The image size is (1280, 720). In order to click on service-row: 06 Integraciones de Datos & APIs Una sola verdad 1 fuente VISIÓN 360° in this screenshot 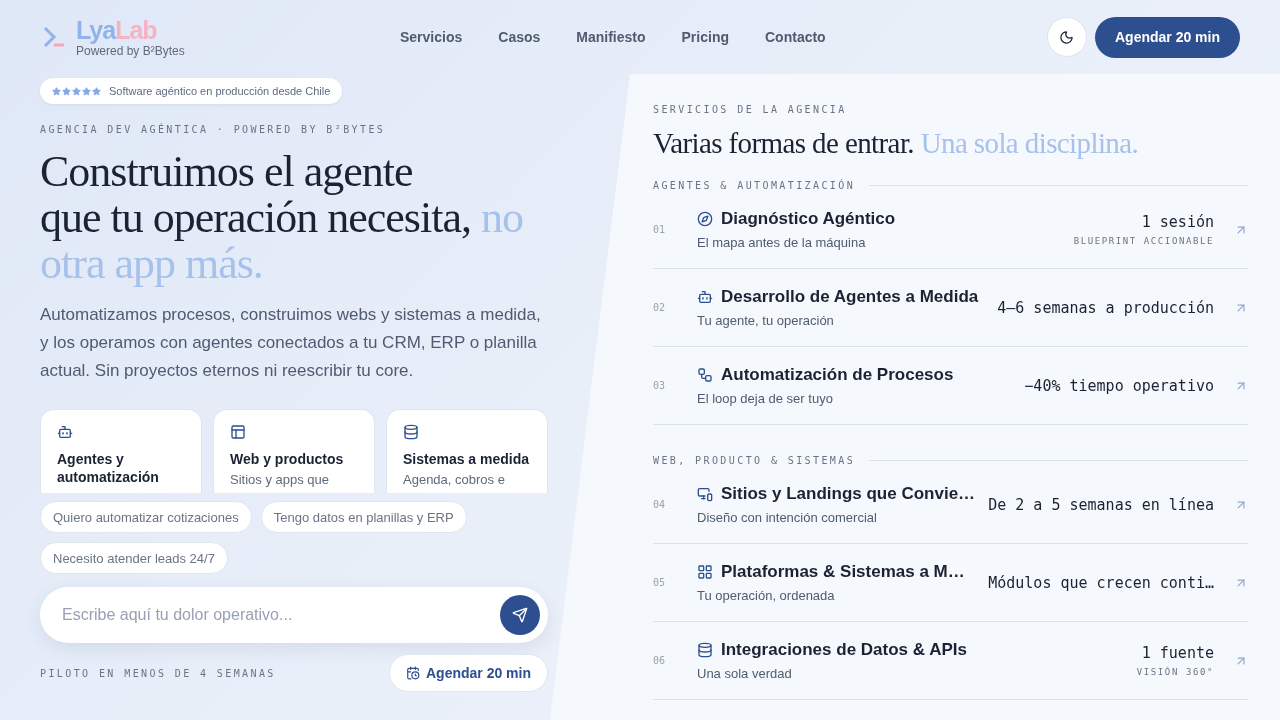, I will do `click(950, 661)`.